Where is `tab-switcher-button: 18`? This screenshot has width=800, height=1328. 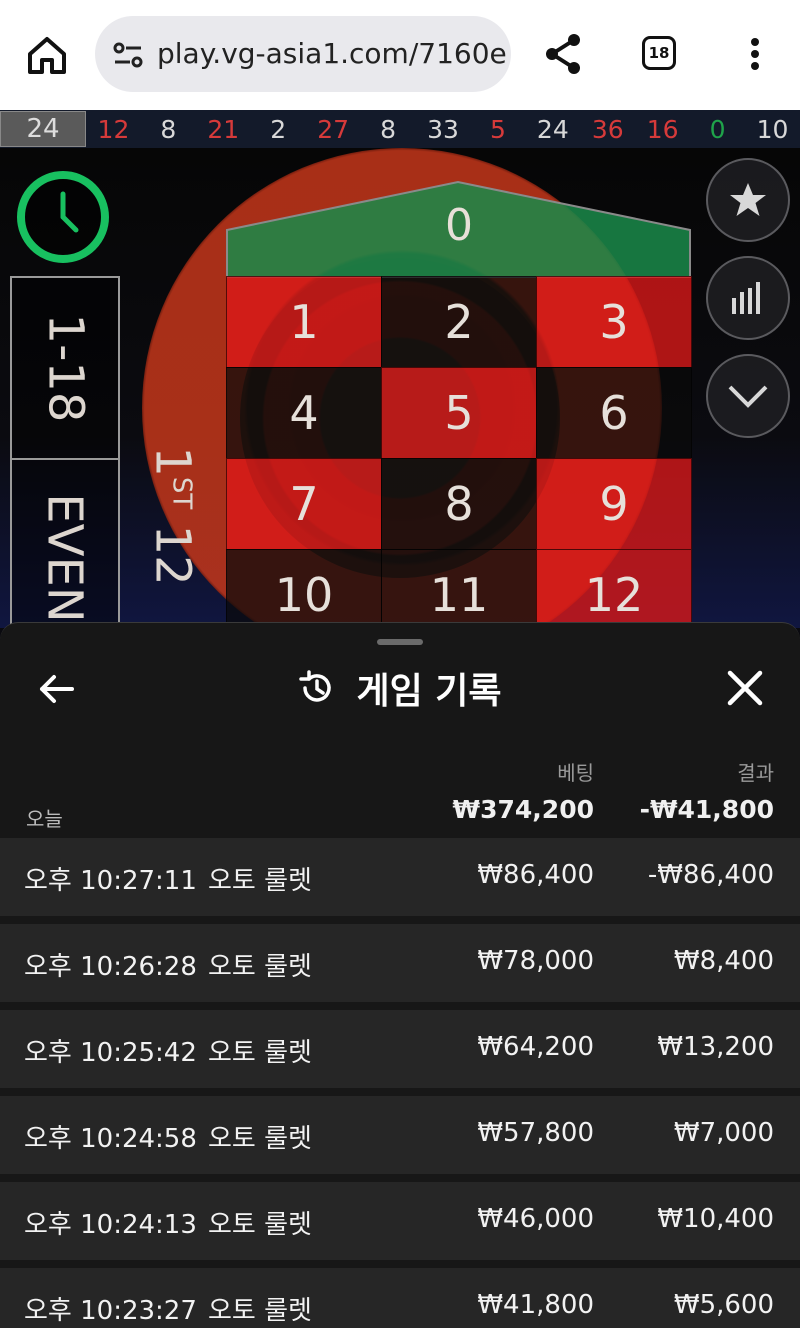
tab-switcher-button: 18 is located at coordinates (659, 53).